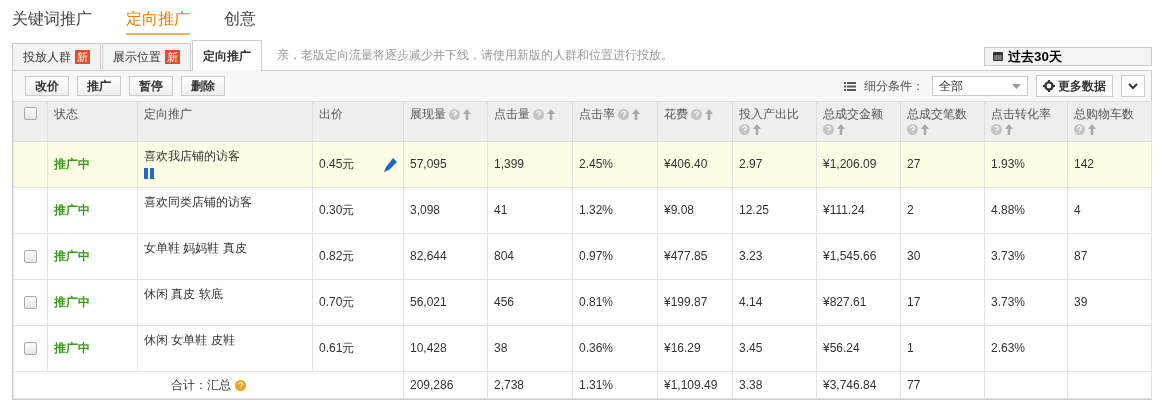 The height and width of the screenshot is (413, 1158). Describe the element at coordinates (56, 56) in the screenshot. I see `sub-tab: 投放人群 新` at that location.